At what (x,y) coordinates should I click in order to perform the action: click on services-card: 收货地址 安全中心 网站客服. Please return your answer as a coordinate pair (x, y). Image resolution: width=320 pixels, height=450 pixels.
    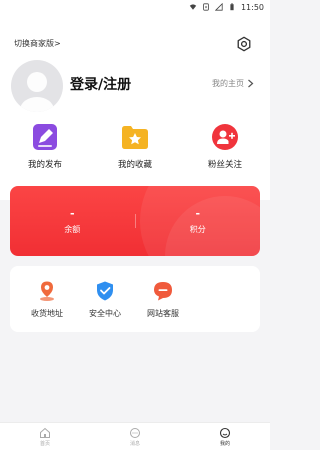
    Looking at the image, I should click on (135, 299).